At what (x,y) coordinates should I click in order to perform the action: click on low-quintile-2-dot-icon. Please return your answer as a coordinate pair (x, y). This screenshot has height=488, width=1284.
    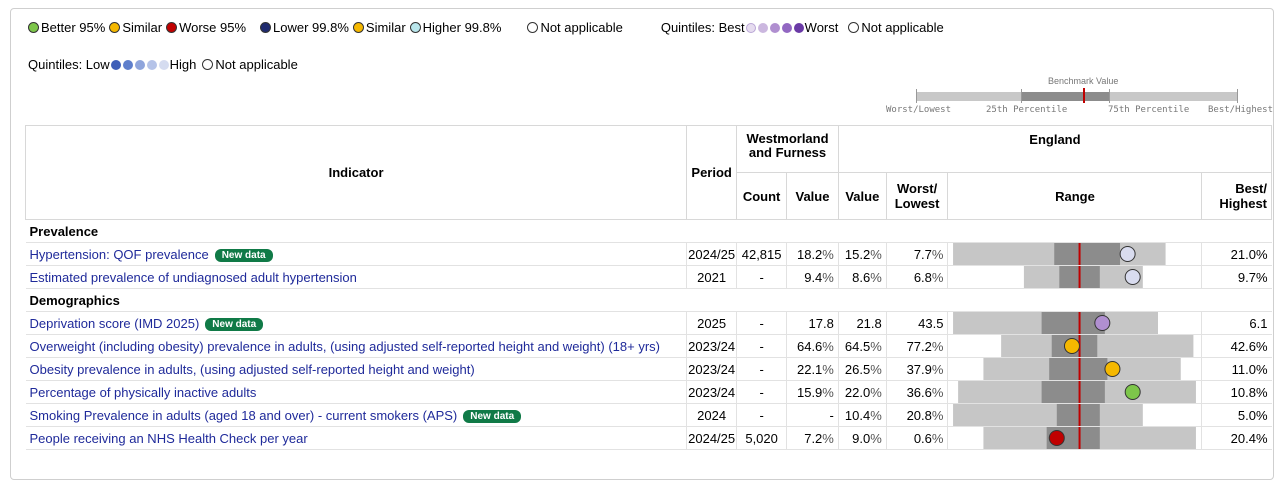
    Looking at the image, I should click on (127, 64).